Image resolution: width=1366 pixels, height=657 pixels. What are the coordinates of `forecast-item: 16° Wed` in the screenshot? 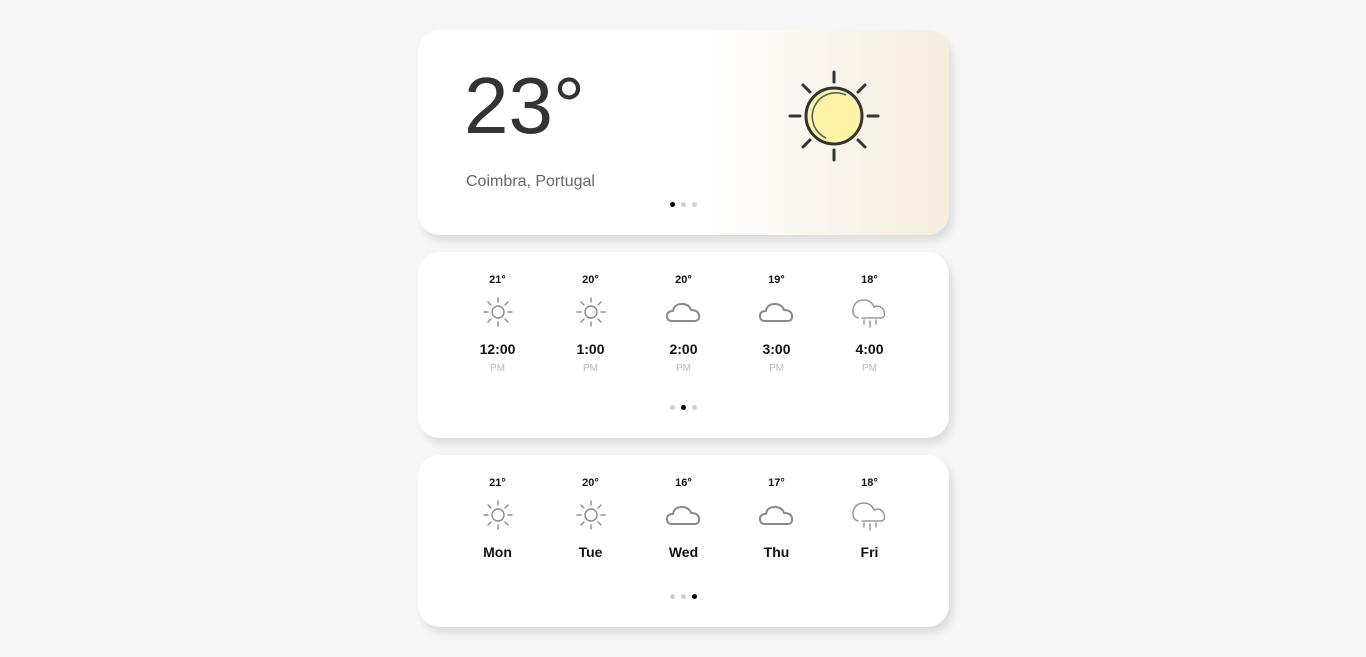 It's located at (683, 518).